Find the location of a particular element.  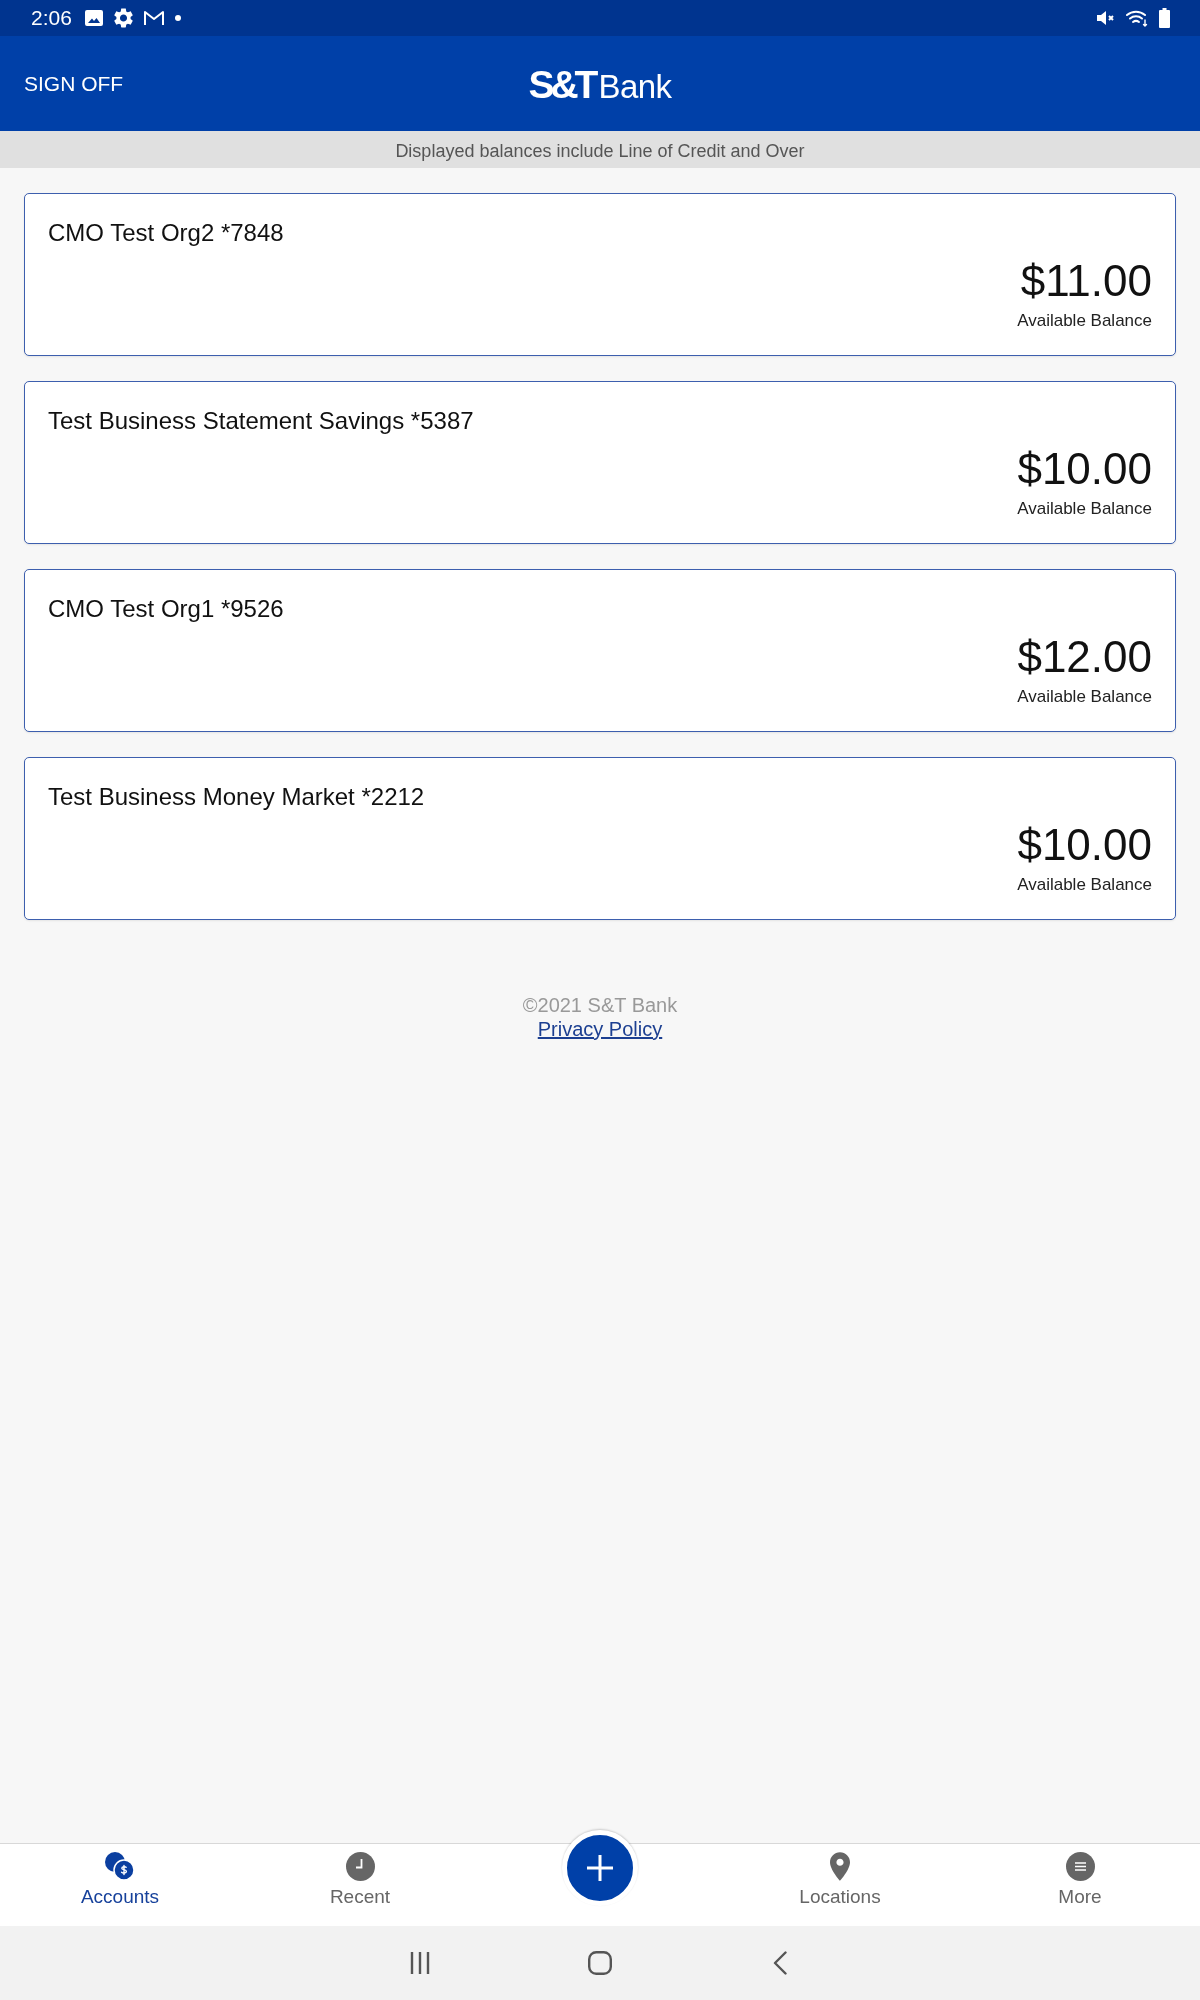

bank-logo: S&TBank is located at coordinates (600, 83).